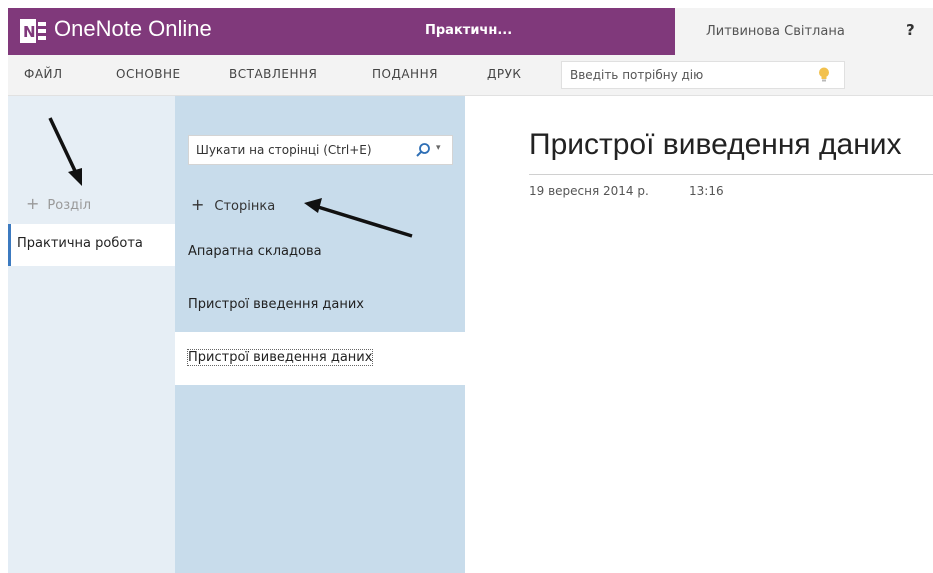 The image size is (933, 573). I want to click on page-item-label: Пристрої введення даних, so click(276, 304).